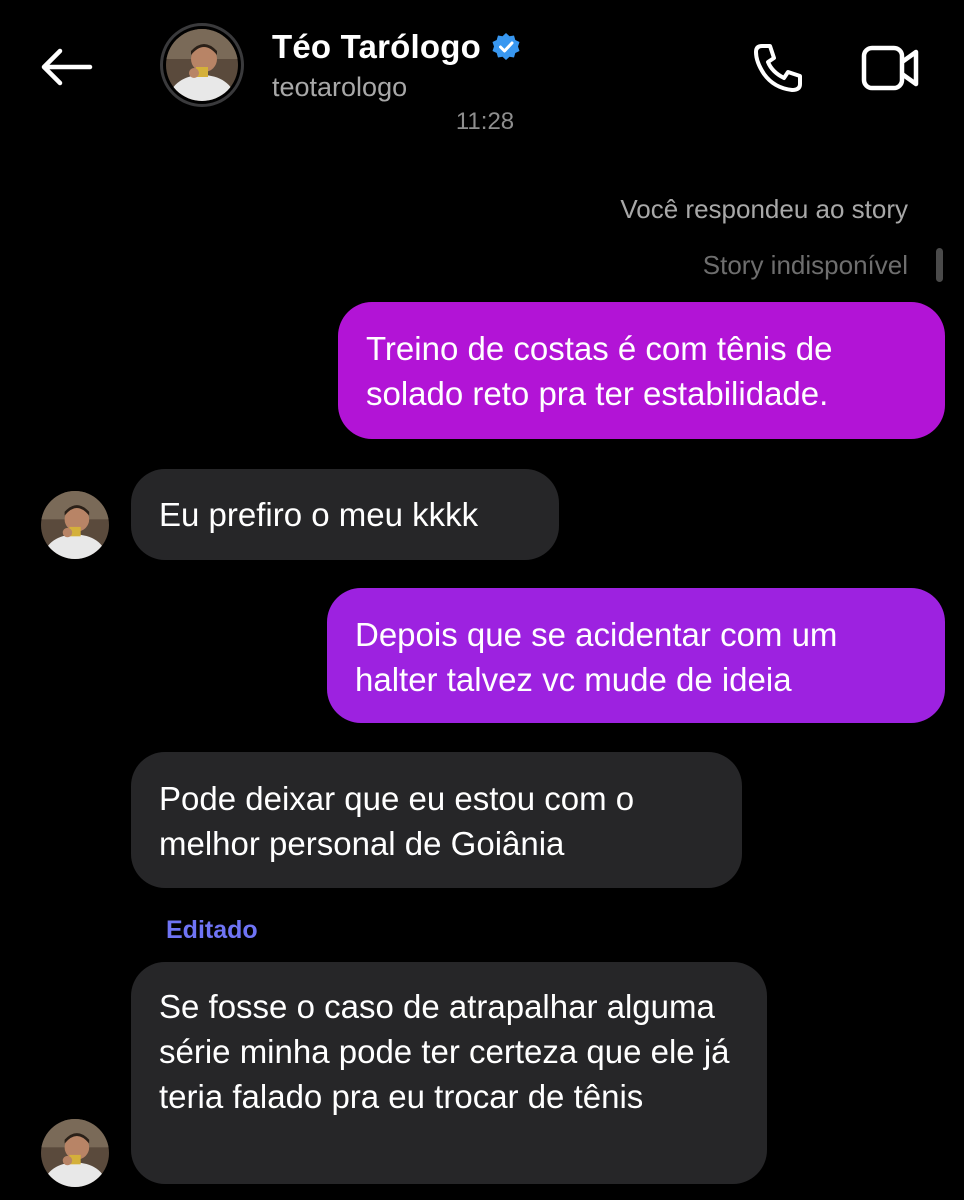 This screenshot has height=1200, width=964. I want to click on story-reply-note: Você respondeu ao story, so click(764, 209).